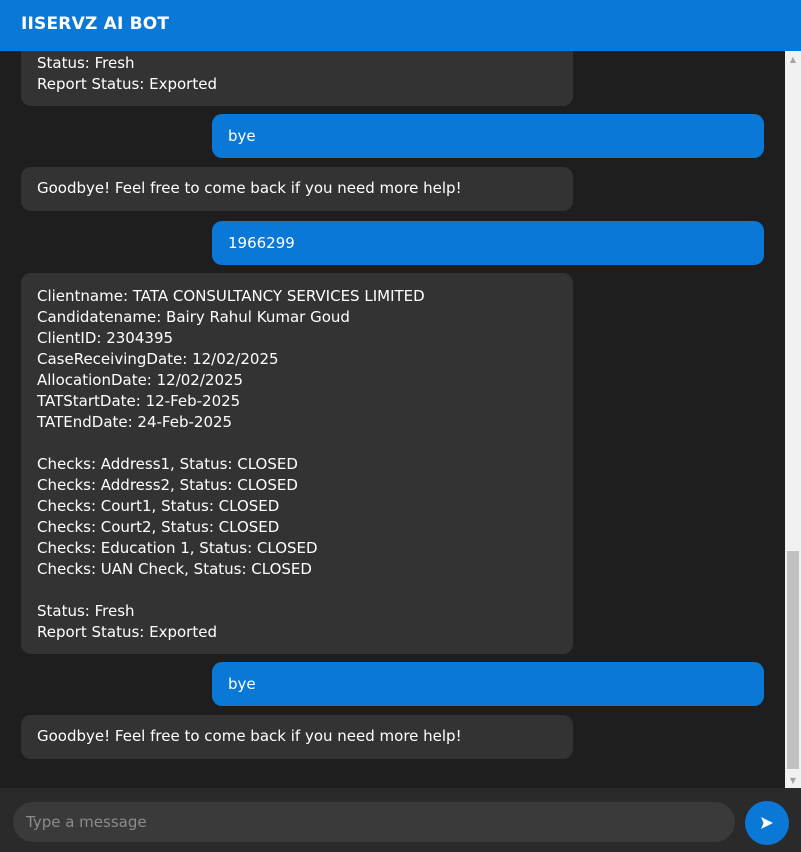 Image resolution: width=801 pixels, height=852 pixels. I want to click on send-button, so click(767, 823).